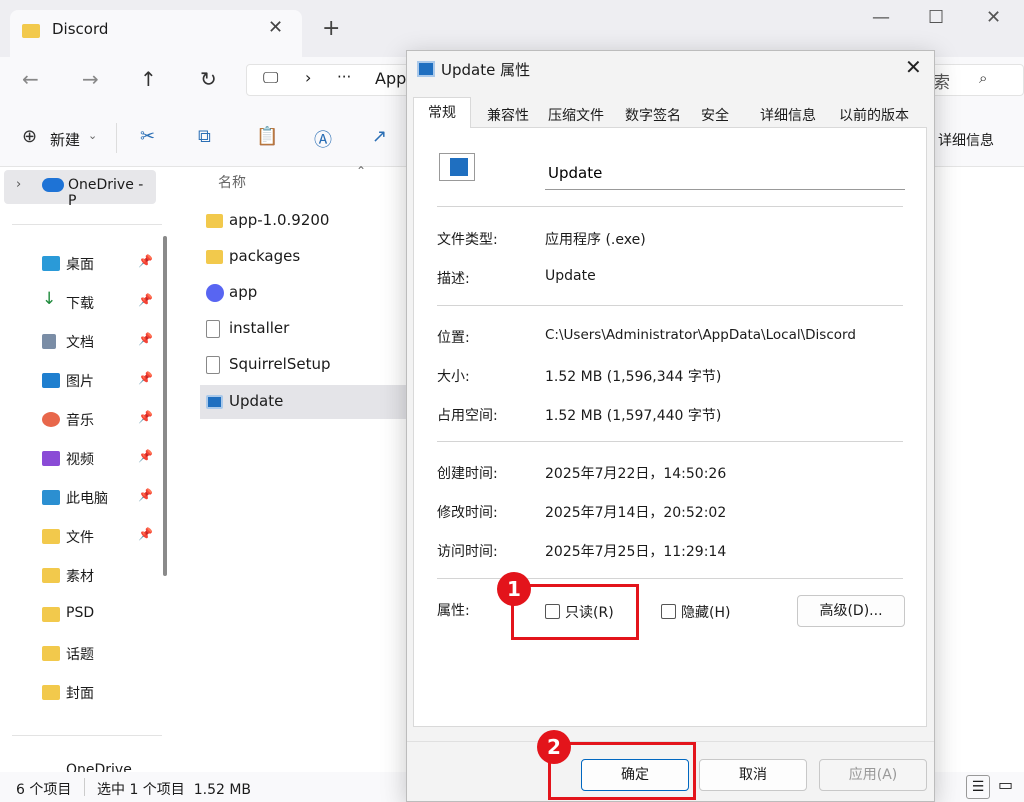  What do you see at coordinates (80, 264) in the screenshot?
I see `sidebar-item-desktop: 桌面 📌` at bounding box center [80, 264].